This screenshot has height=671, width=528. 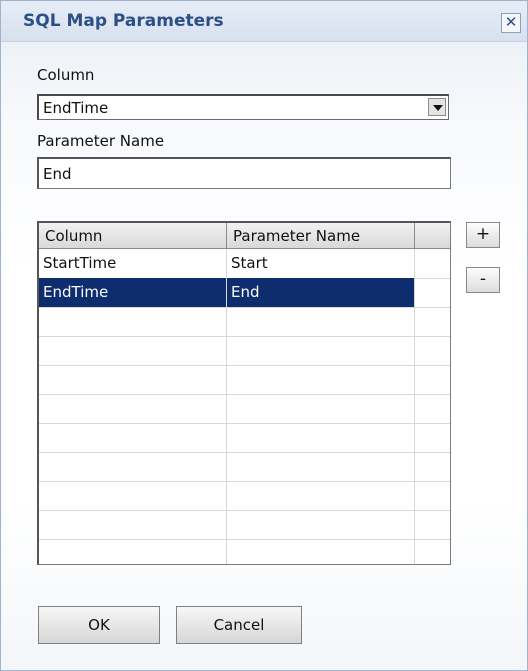 What do you see at coordinates (133, 235) in the screenshot?
I see `column-header: Column` at bounding box center [133, 235].